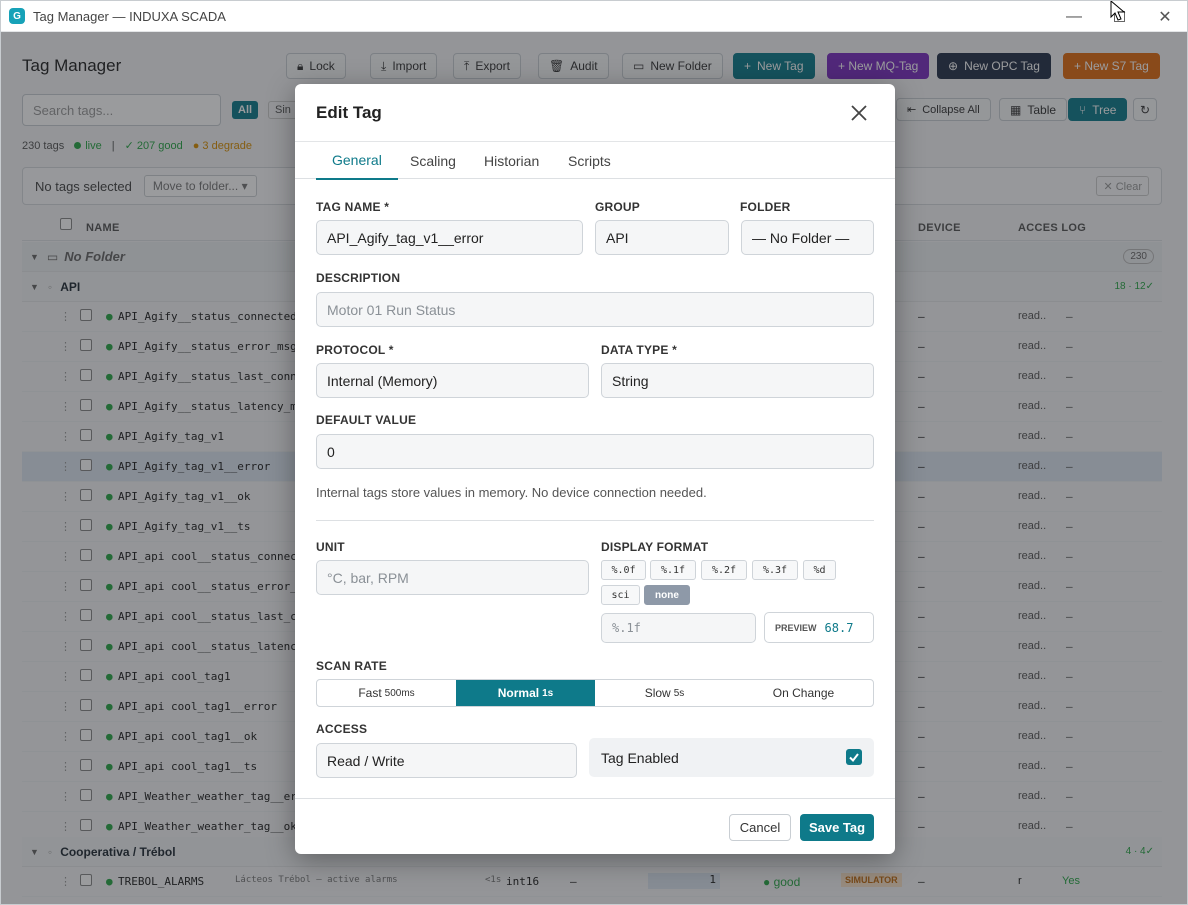 Image resolution: width=1188 pixels, height=905 pixels. What do you see at coordinates (589, 161) in the screenshot?
I see `tab-scripts: Scripts` at bounding box center [589, 161].